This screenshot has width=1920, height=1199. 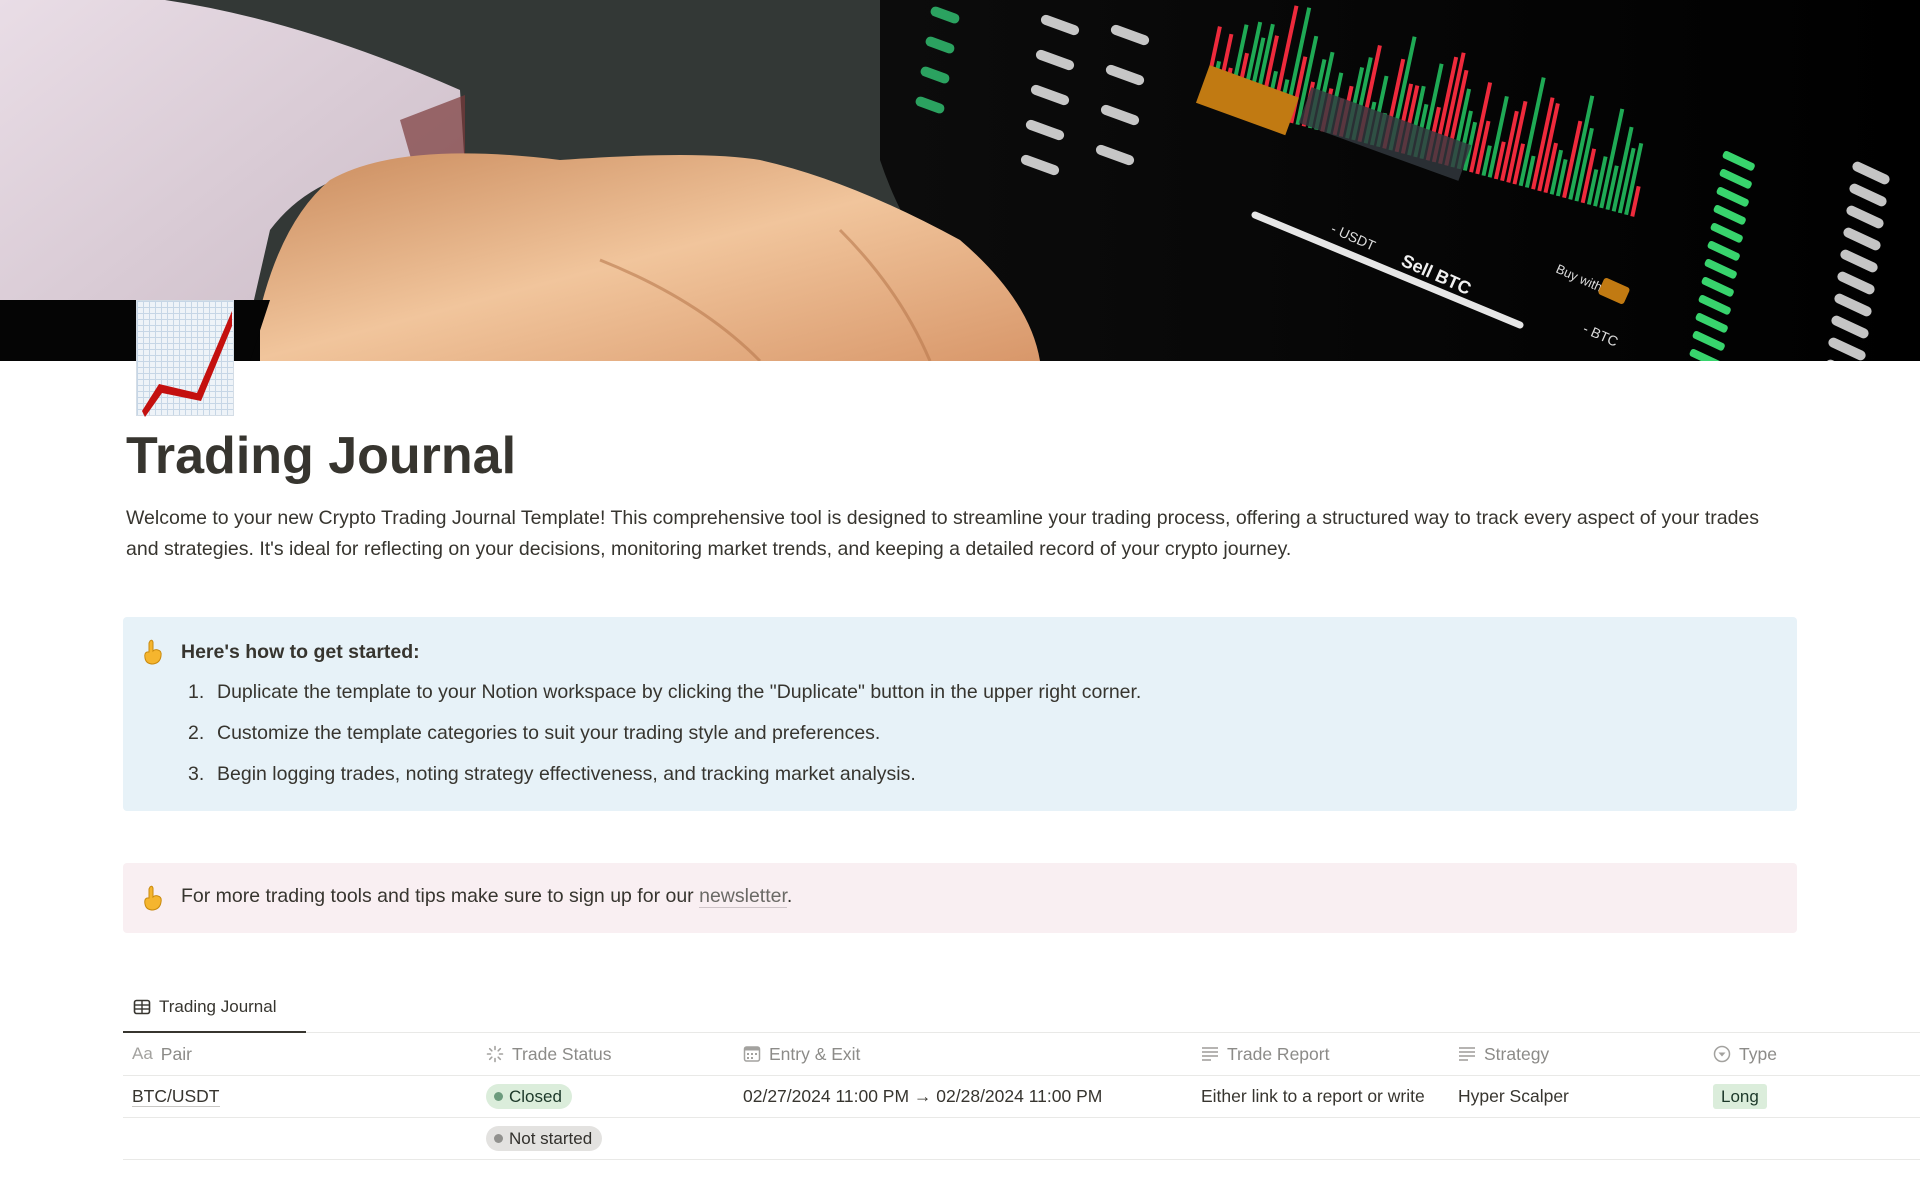 What do you see at coordinates (562, 1053) in the screenshot?
I see `column-label: Trade Status` at bounding box center [562, 1053].